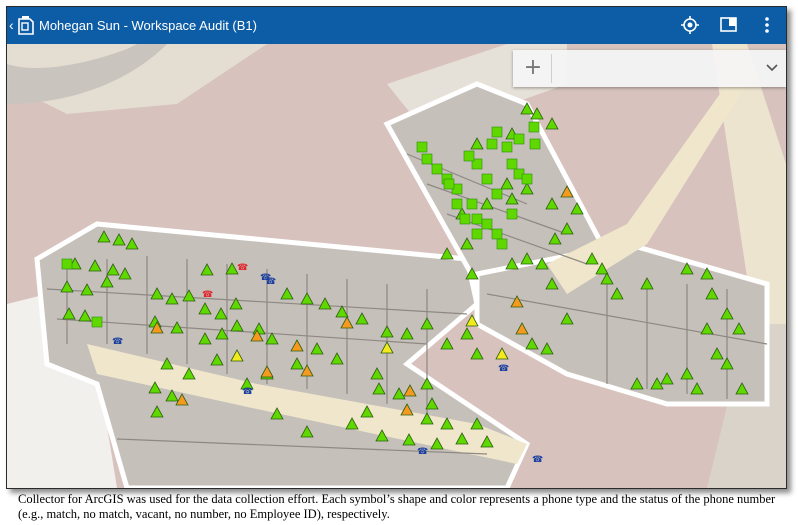 The image size is (798, 525). I want to click on app-title: Mohegan Sun - Workspace Audit (B1), so click(148, 25).